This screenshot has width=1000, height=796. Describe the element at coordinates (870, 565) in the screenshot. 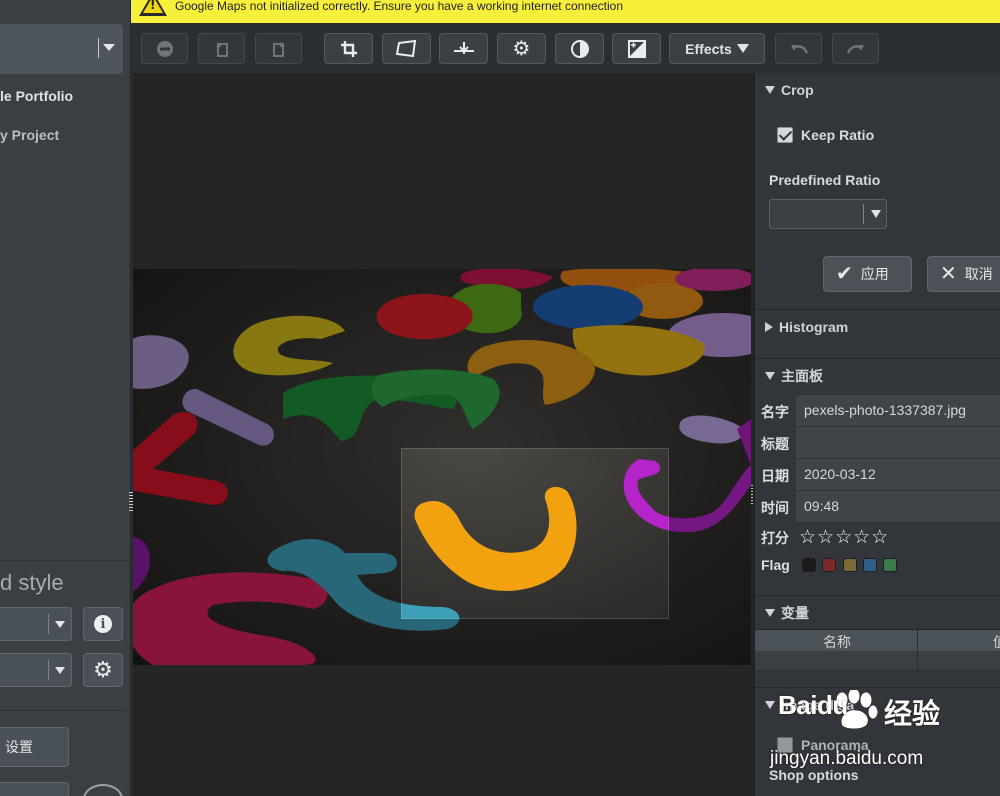

I see `flag-blue-swatch` at that location.